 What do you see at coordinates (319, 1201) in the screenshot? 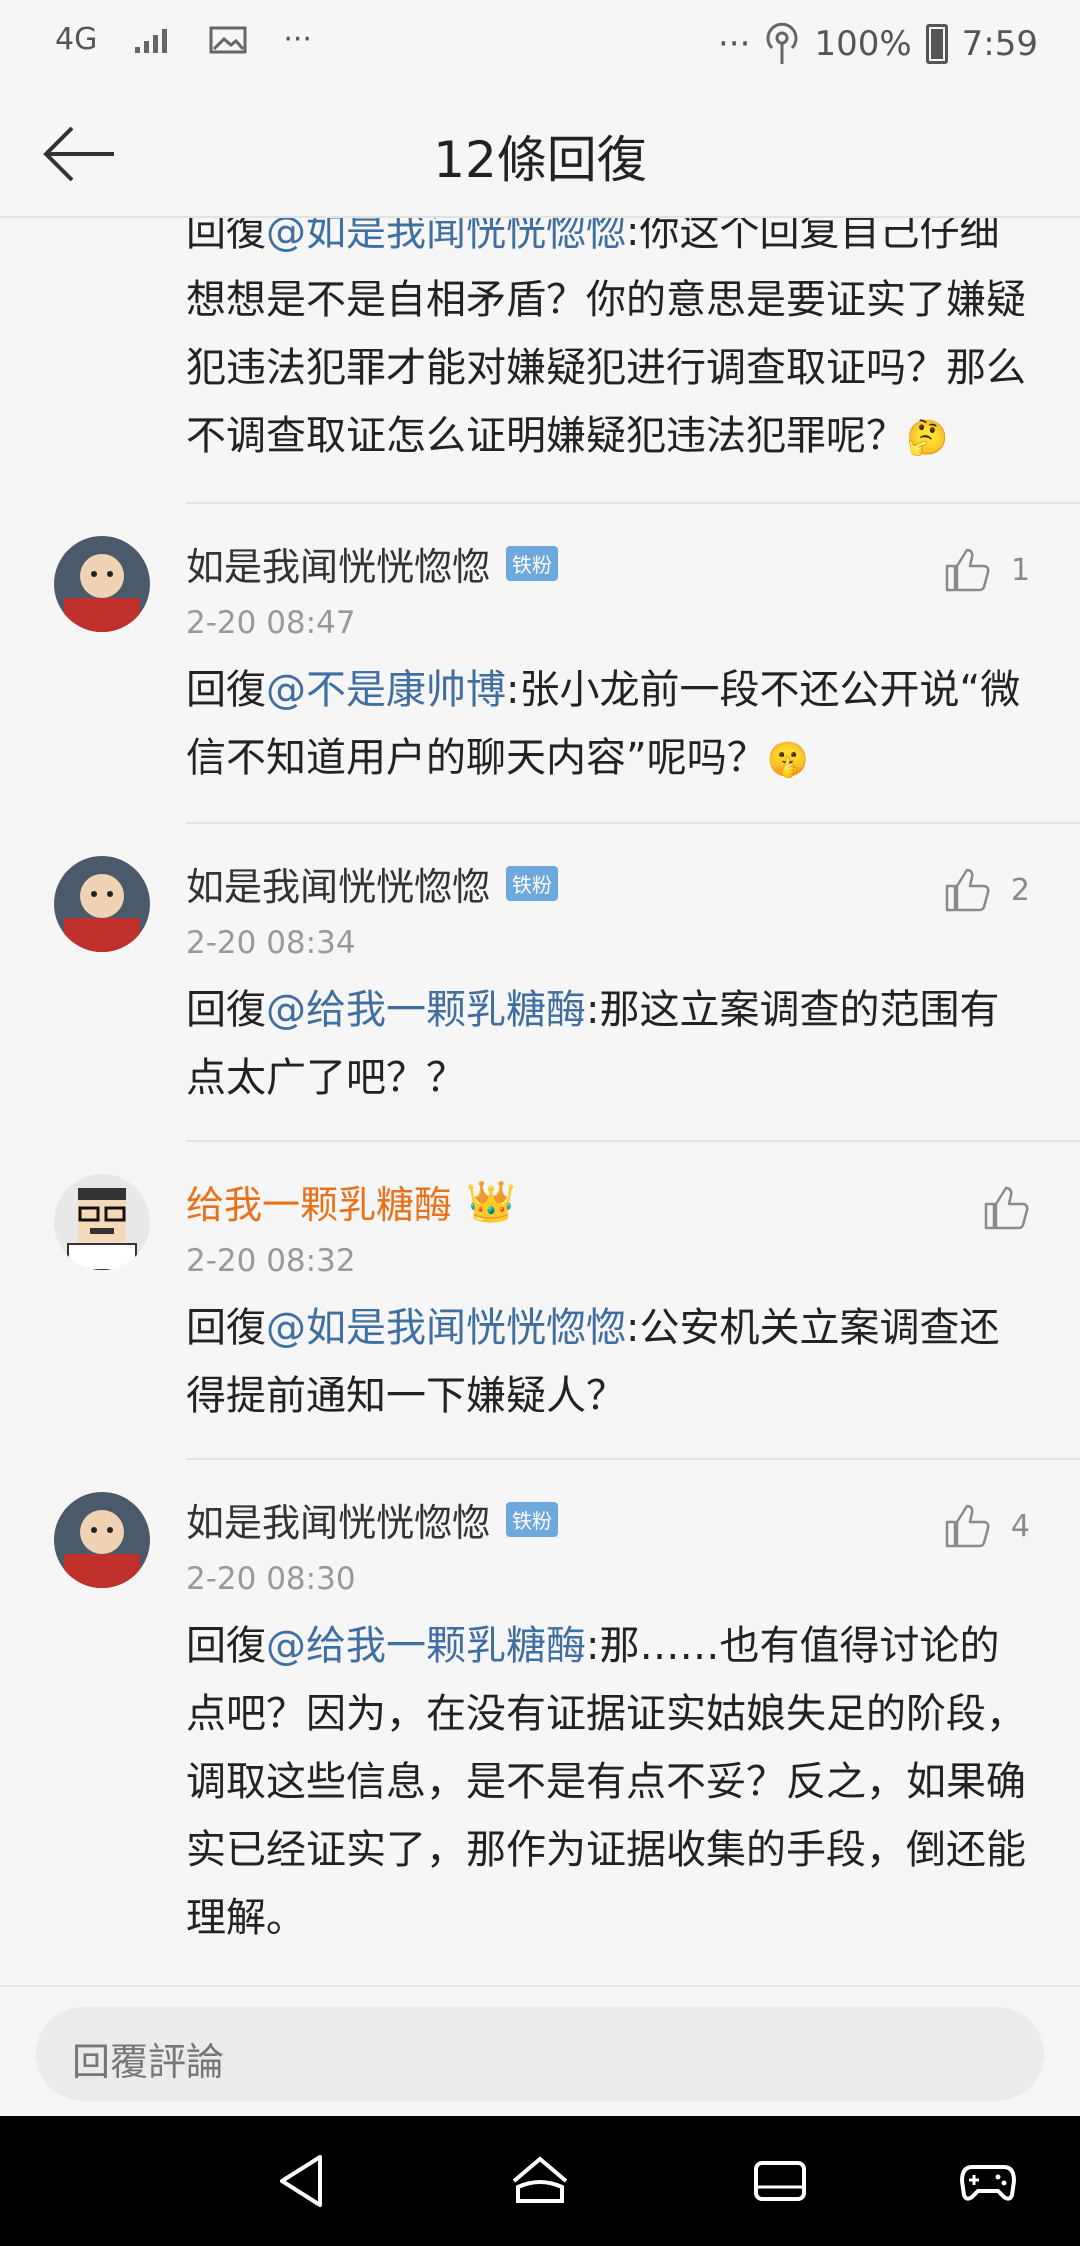
I see `user-name: 给我一颗乳糖酶` at bounding box center [319, 1201].